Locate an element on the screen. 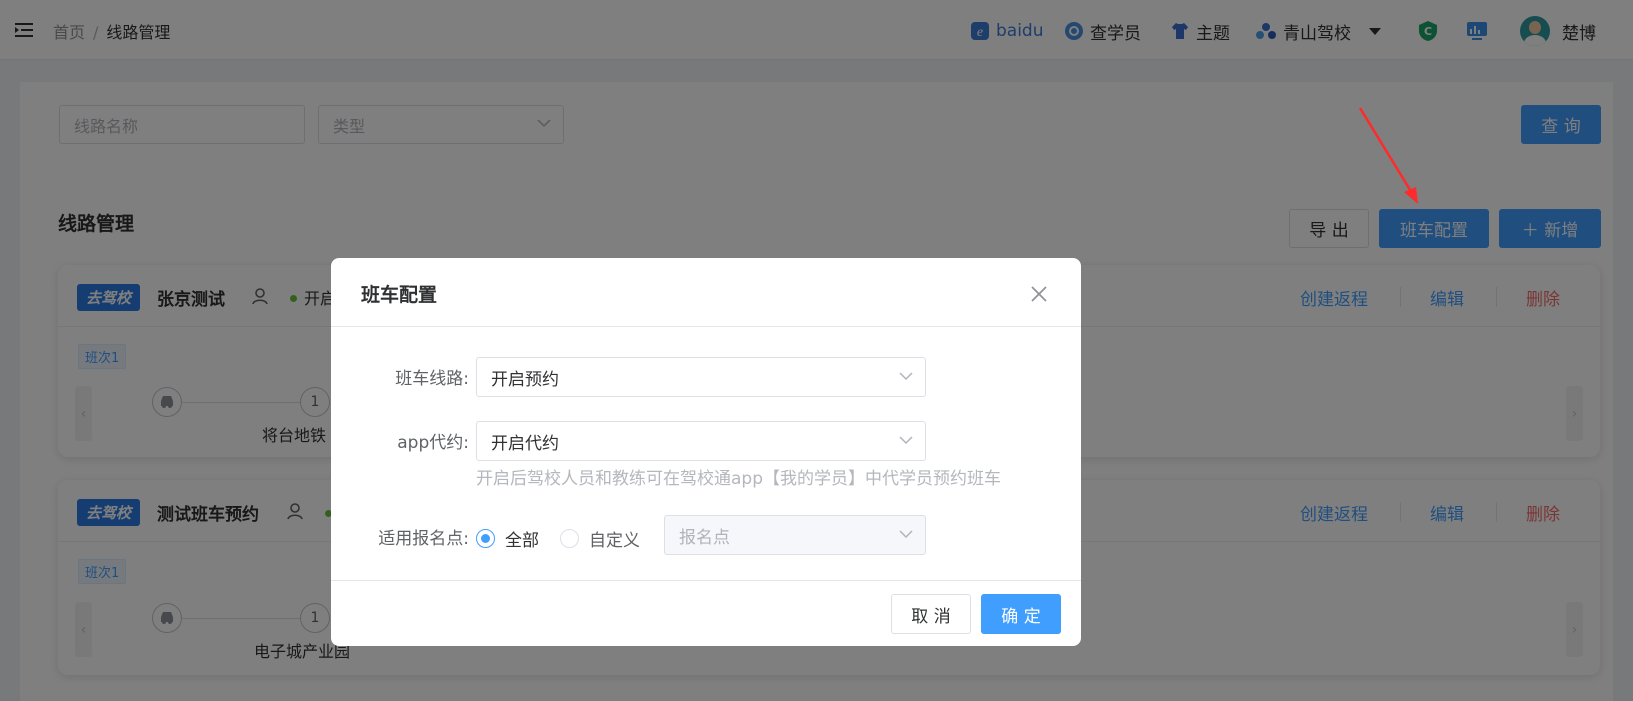  close-icon is located at coordinates (1039, 294).